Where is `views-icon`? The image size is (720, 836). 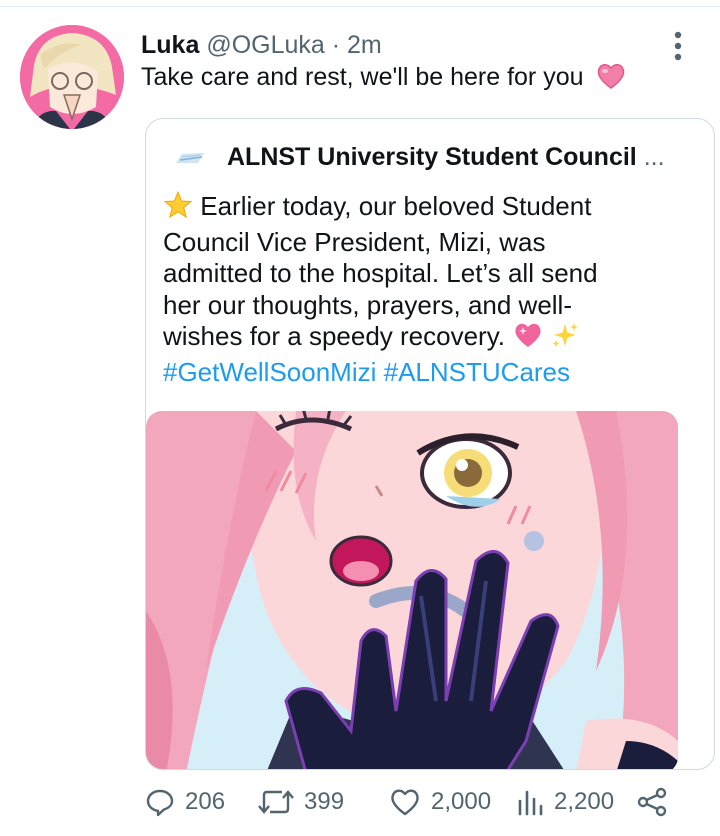 views-icon is located at coordinates (530, 803).